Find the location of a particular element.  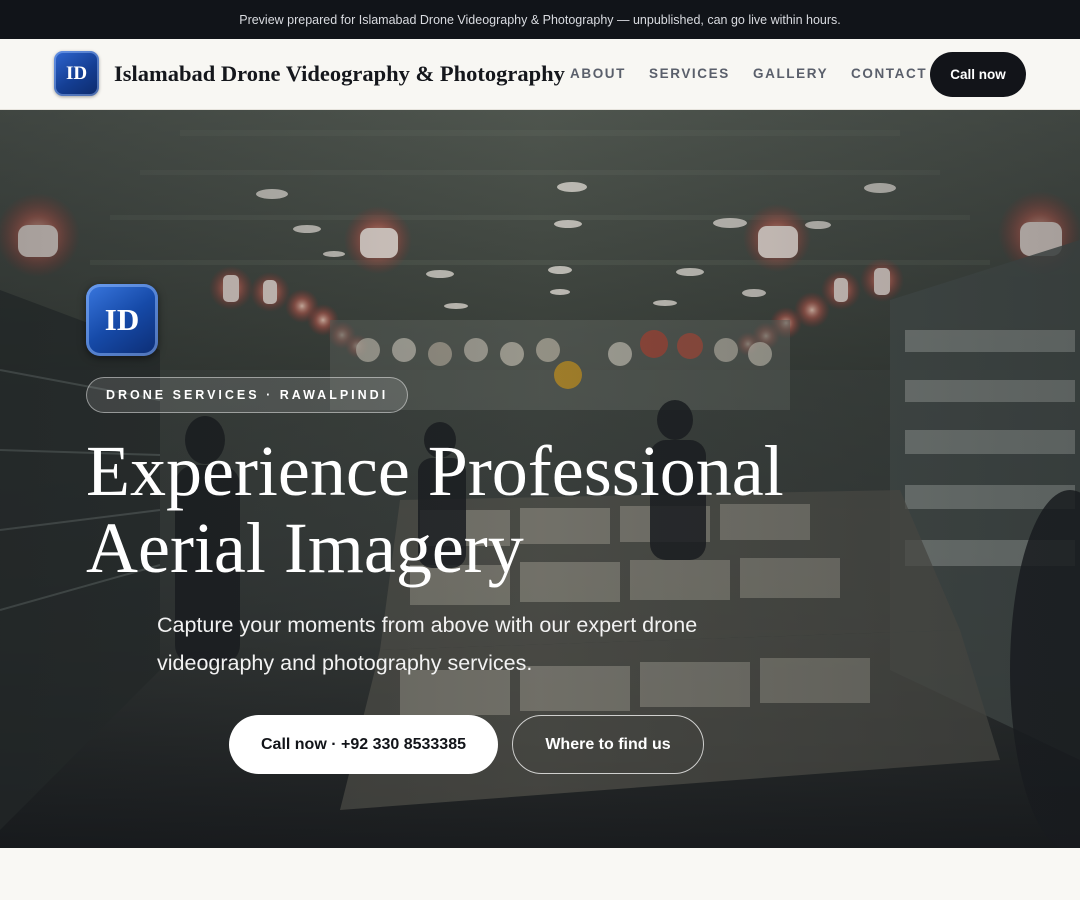

call-now-button: Call now is located at coordinates (978, 74).